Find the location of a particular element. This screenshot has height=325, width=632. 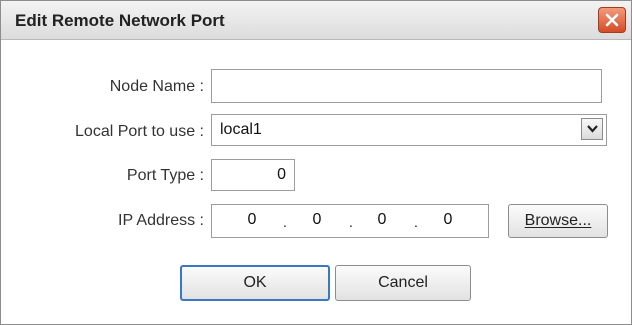

ok-button: OK is located at coordinates (255, 283).